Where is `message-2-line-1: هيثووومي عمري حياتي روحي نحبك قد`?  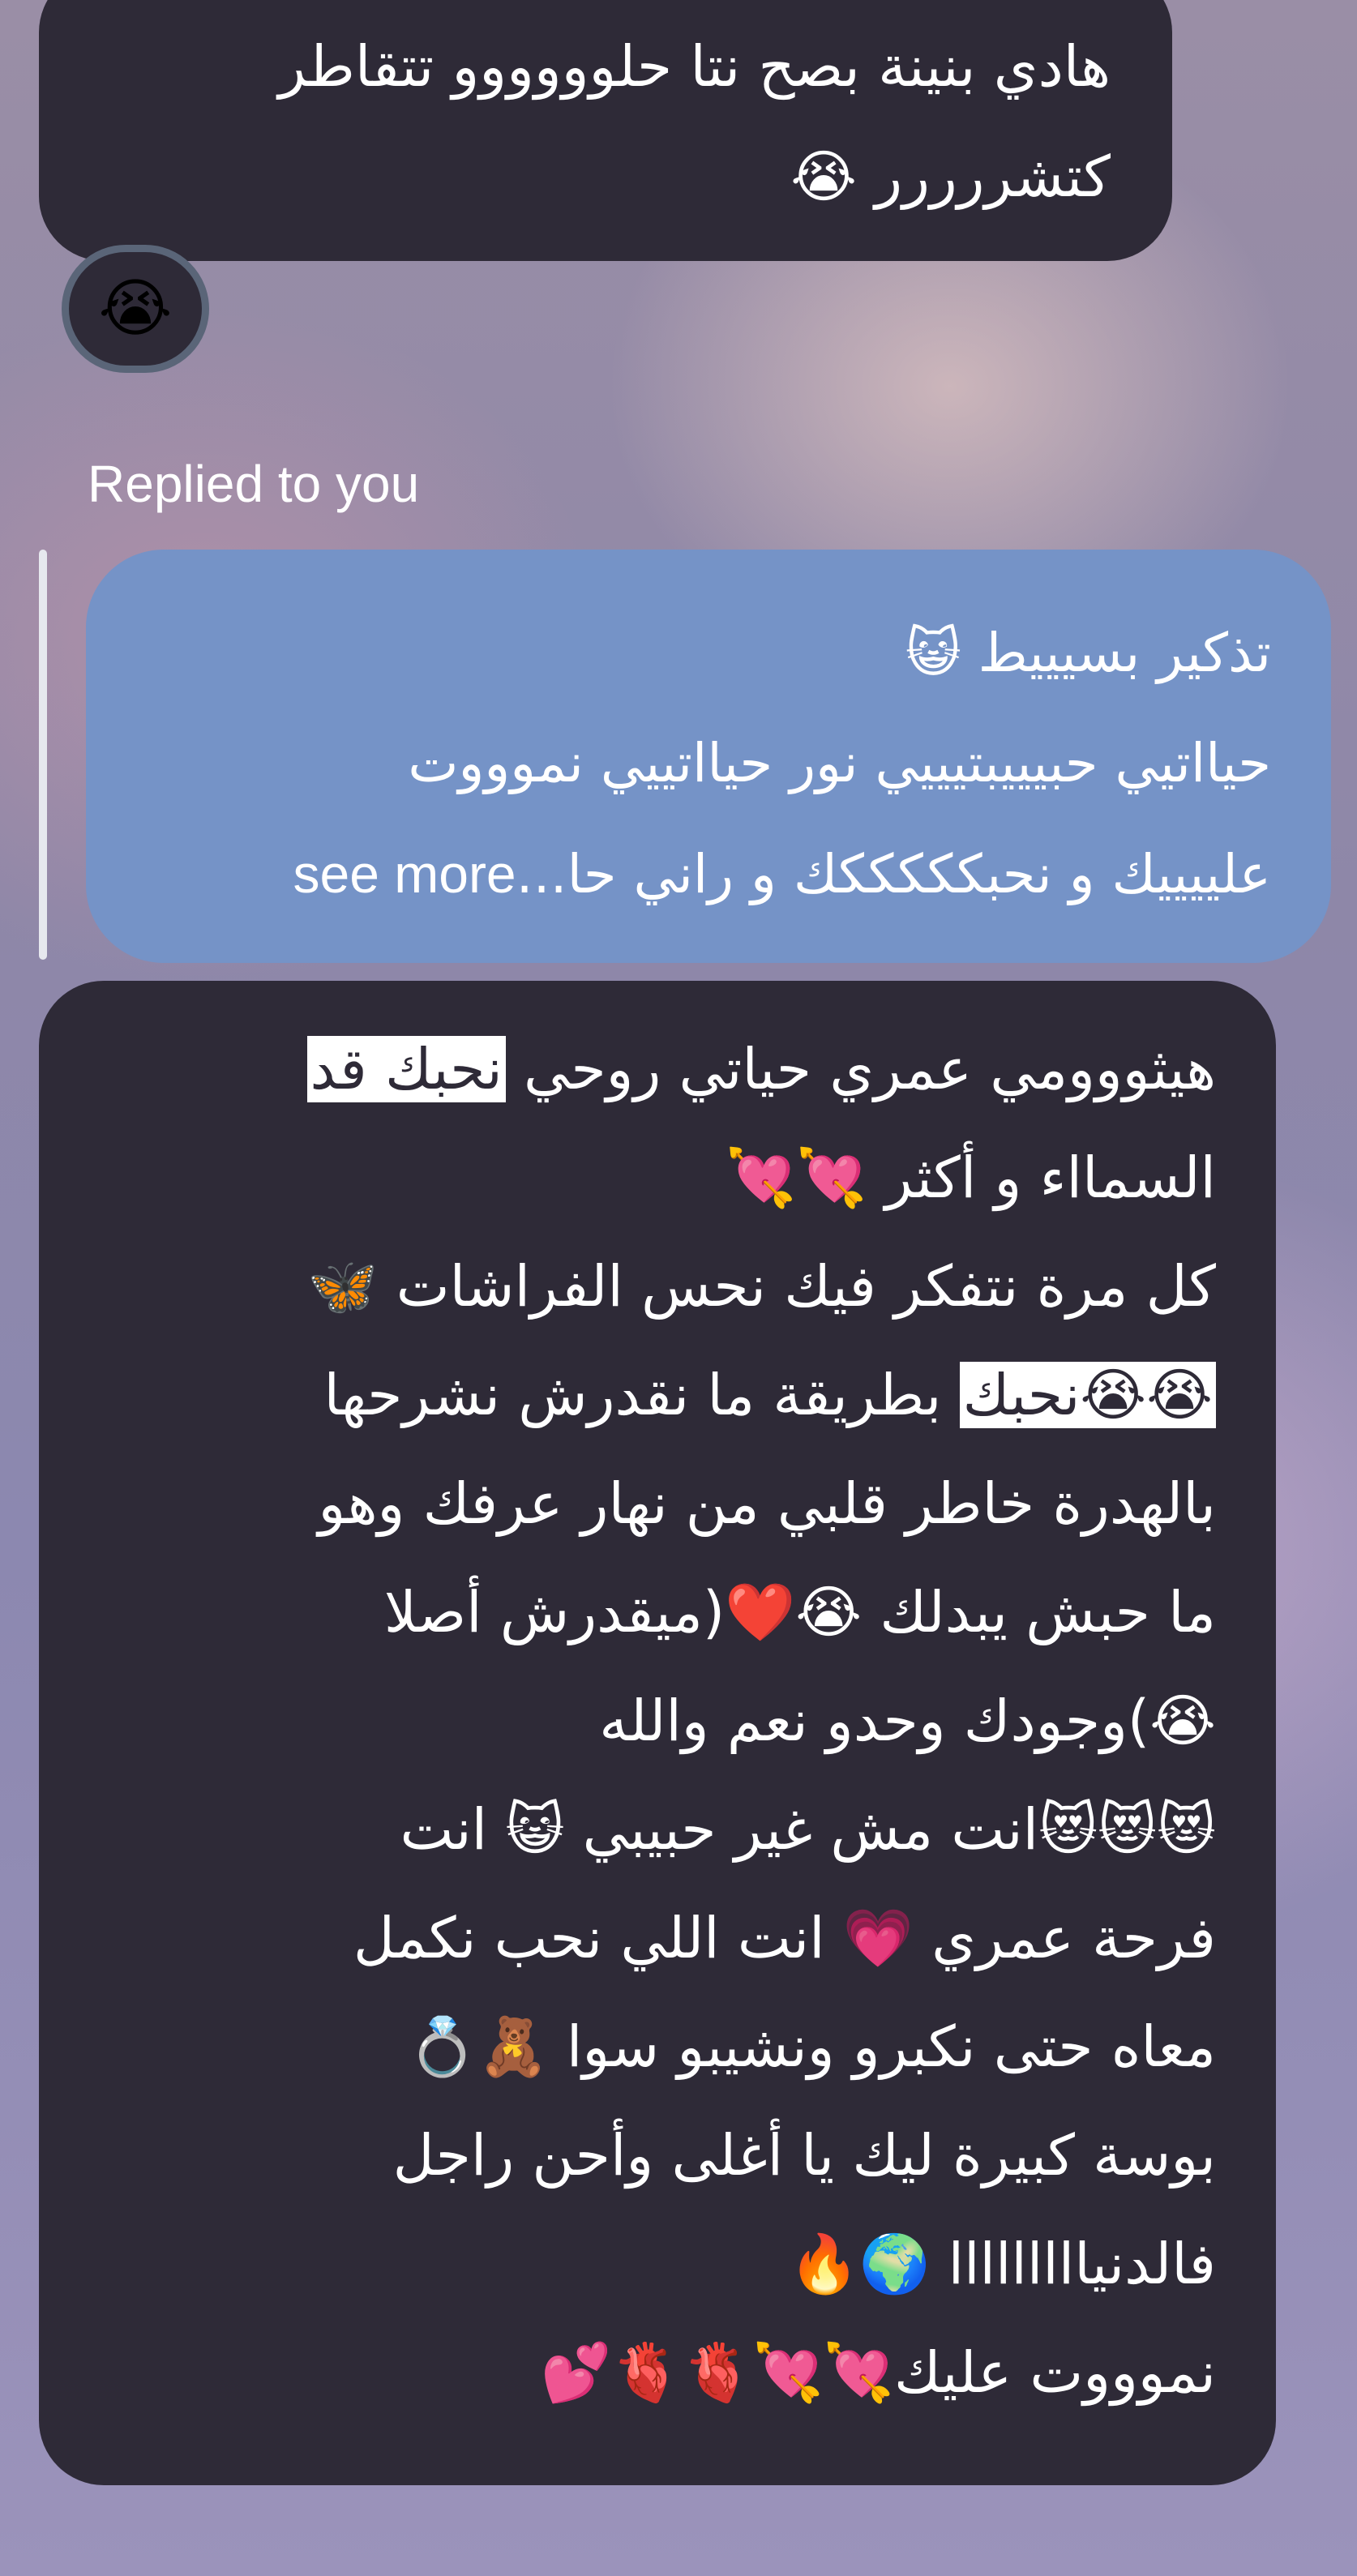 message-2-line-1: هيثووومي عمري حياتي روحي نحبك قد is located at coordinates (657, 1069).